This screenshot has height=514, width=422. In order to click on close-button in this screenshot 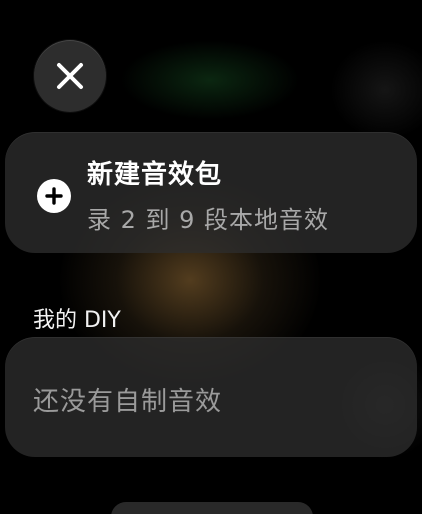, I will do `click(70, 76)`.